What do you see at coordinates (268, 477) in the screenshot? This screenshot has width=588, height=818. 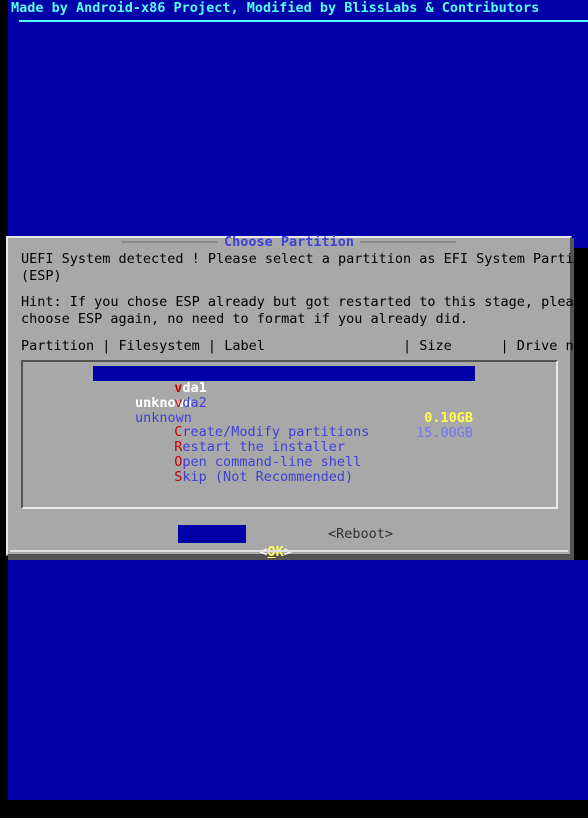 I see `menu-item-label: kip (Not Recommended)` at bounding box center [268, 477].